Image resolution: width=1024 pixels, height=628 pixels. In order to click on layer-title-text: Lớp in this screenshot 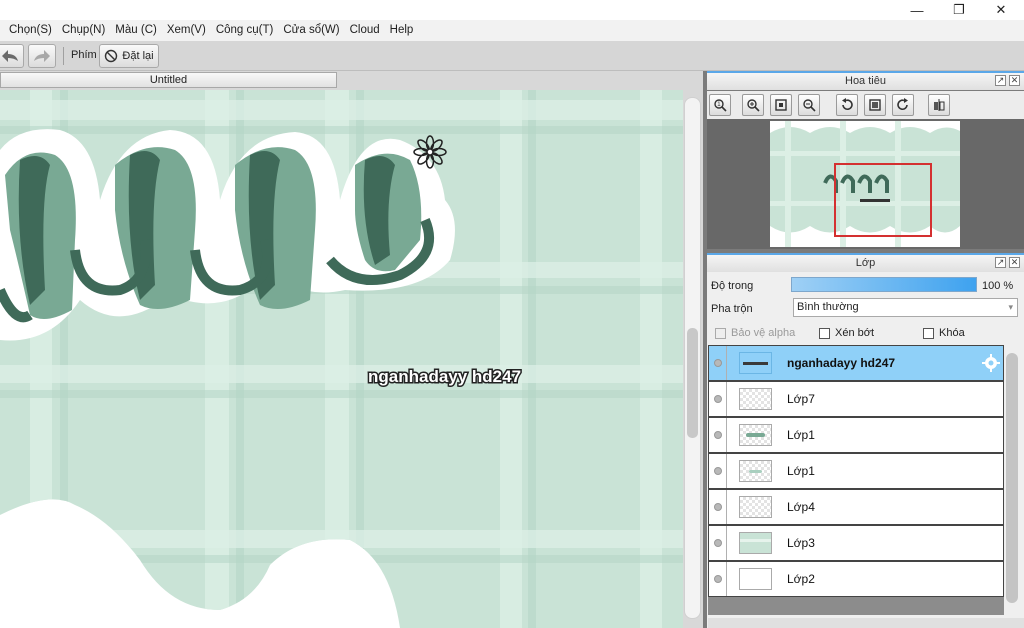, I will do `click(865, 263)`.